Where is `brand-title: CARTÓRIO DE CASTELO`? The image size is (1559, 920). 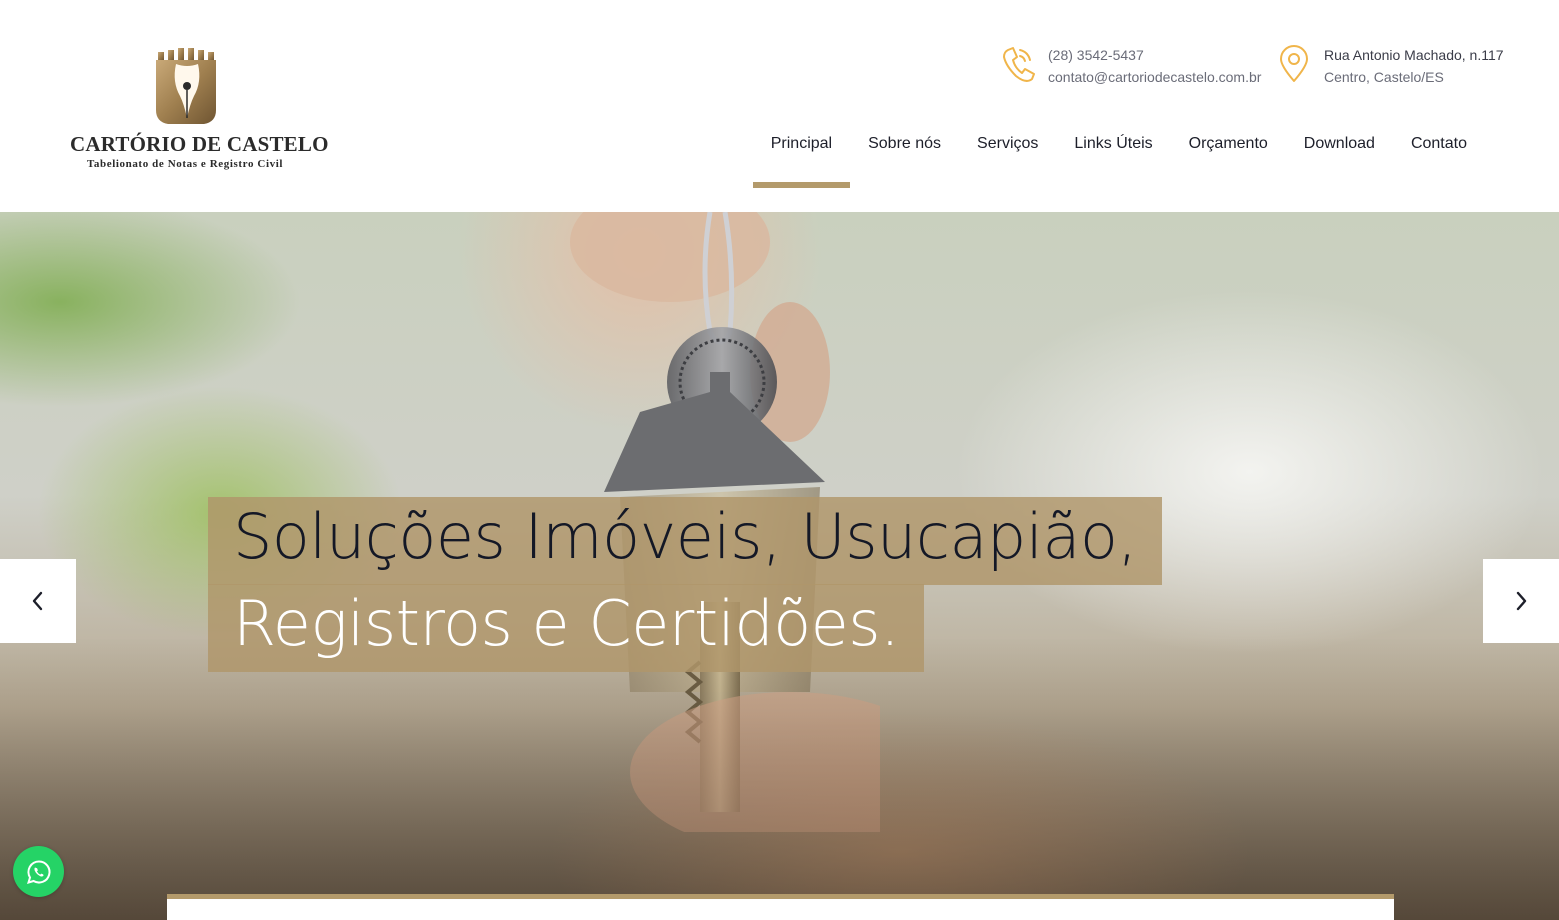
brand-title: CARTÓRIO DE CASTELO is located at coordinates (199, 144).